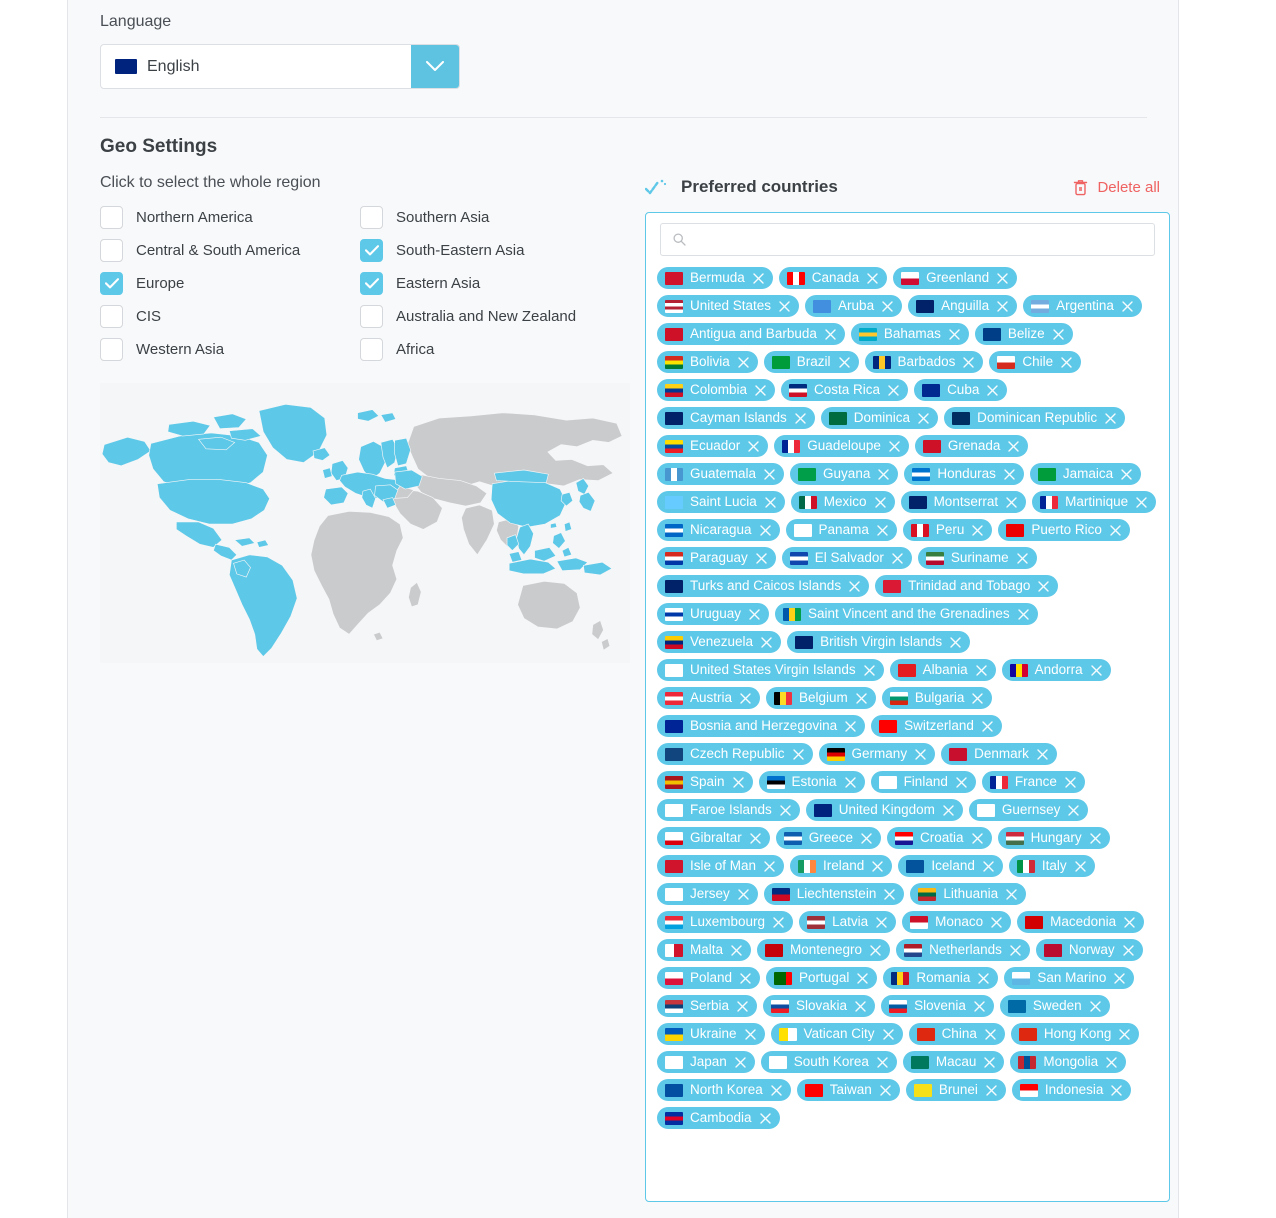 The height and width of the screenshot is (1218, 1276). What do you see at coordinates (828, 1062) in the screenshot?
I see `country-tag: South Korea` at bounding box center [828, 1062].